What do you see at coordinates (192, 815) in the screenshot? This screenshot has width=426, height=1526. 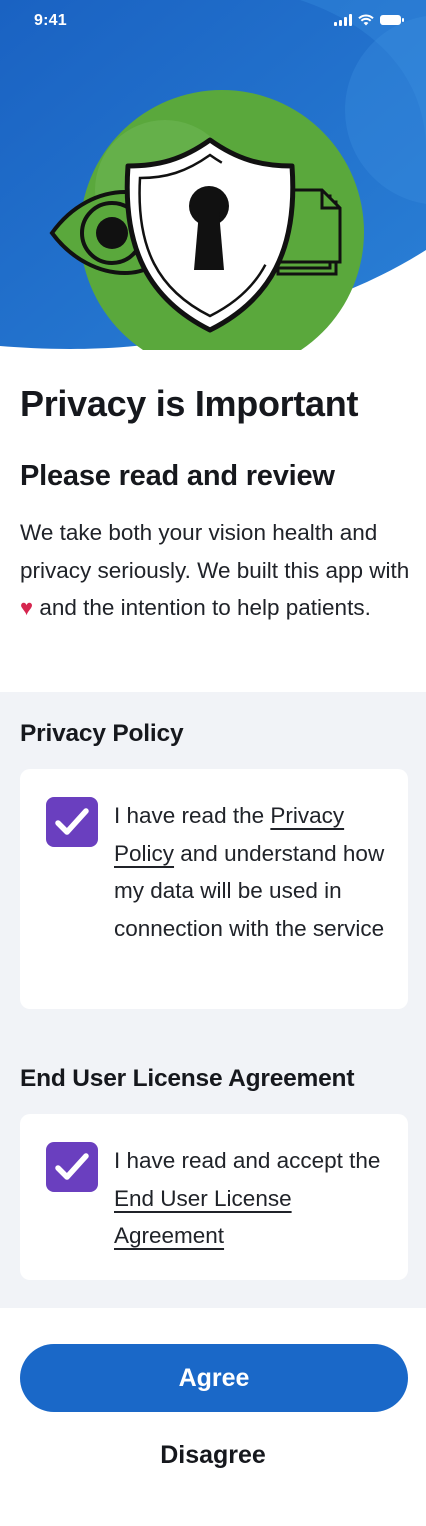 I see `privacy-consent-prefix: I have read the` at bounding box center [192, 815].